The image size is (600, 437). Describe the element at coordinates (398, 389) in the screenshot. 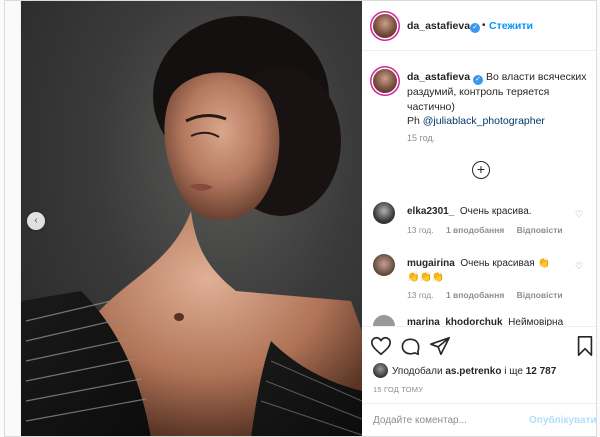

I see `post-time: 15 ГОД ТОМУ` at that location.